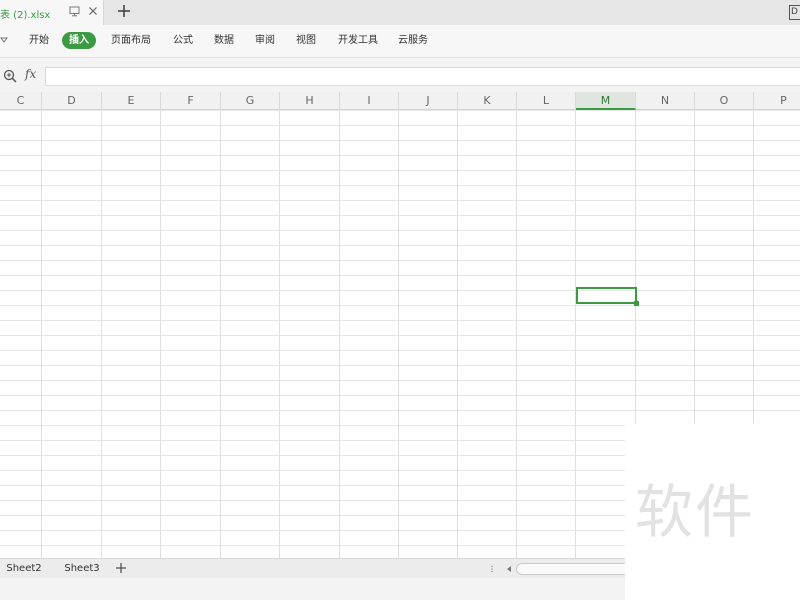 This screenshot has height=600, width=800. I want to click on column-header-h: H, so click(310, 101).